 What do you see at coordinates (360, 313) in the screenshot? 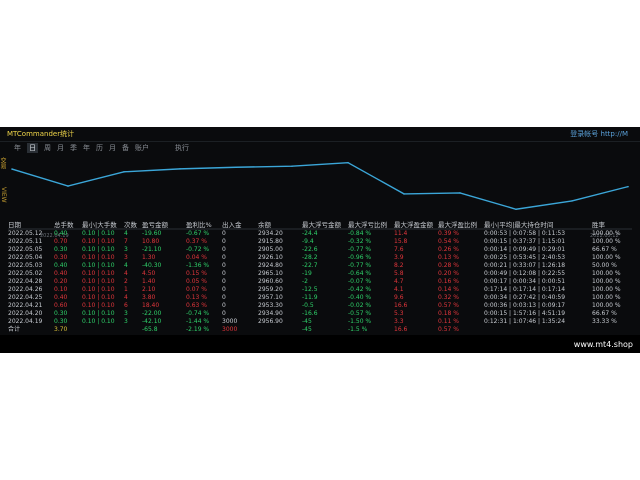
I see `table-cell: -0.57 %` at bounding box center [360, 313].